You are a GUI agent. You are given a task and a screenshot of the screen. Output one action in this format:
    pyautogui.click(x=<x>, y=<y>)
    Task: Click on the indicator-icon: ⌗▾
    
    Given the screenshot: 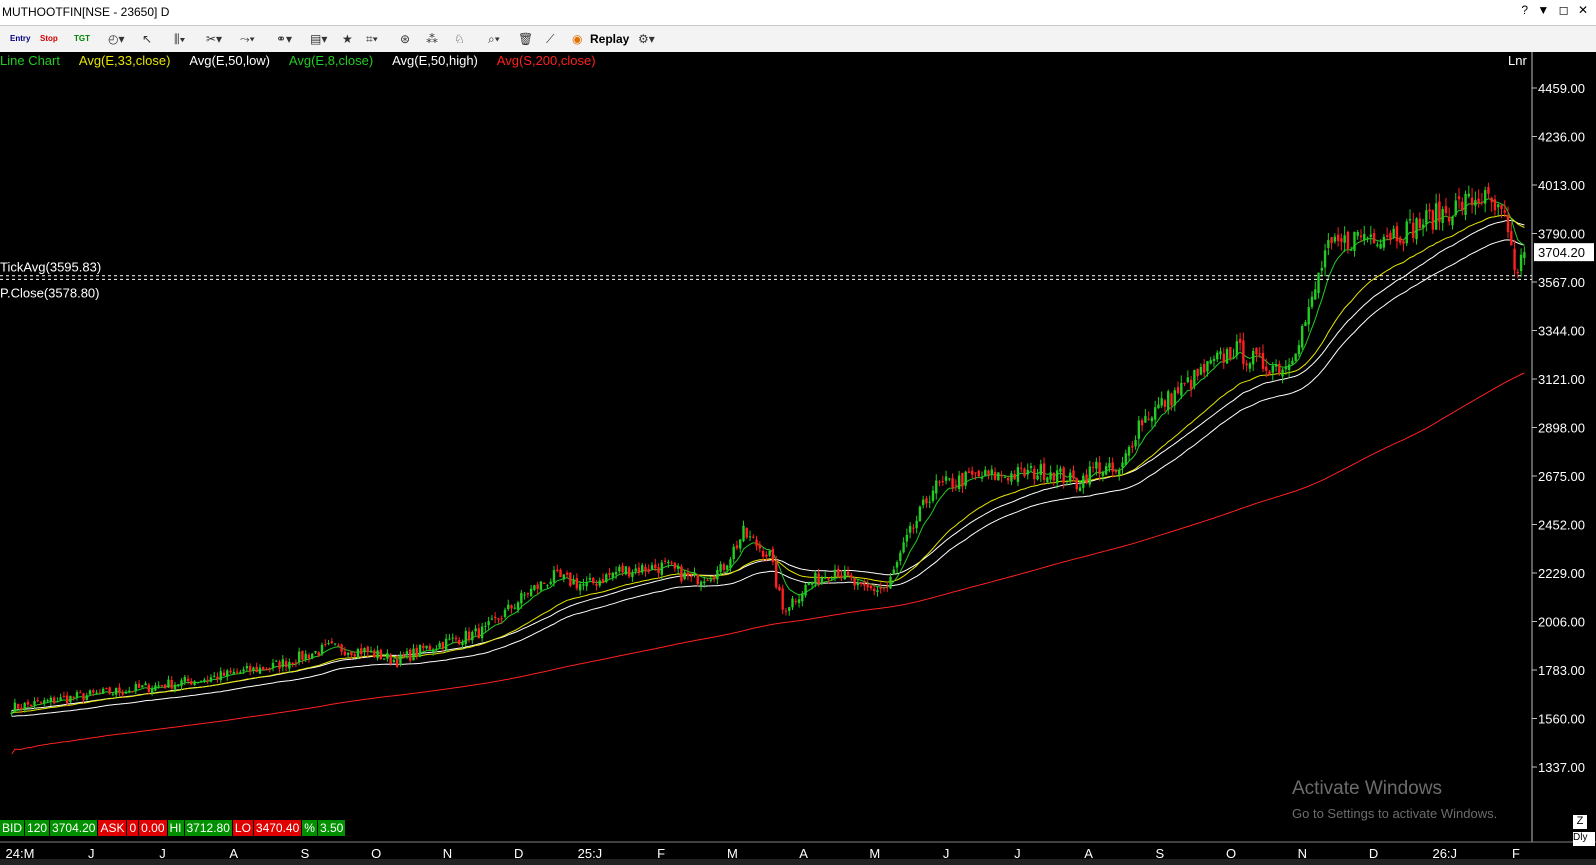 What is the action you would take?
    pyautogui.click(x=372, y=39)
    